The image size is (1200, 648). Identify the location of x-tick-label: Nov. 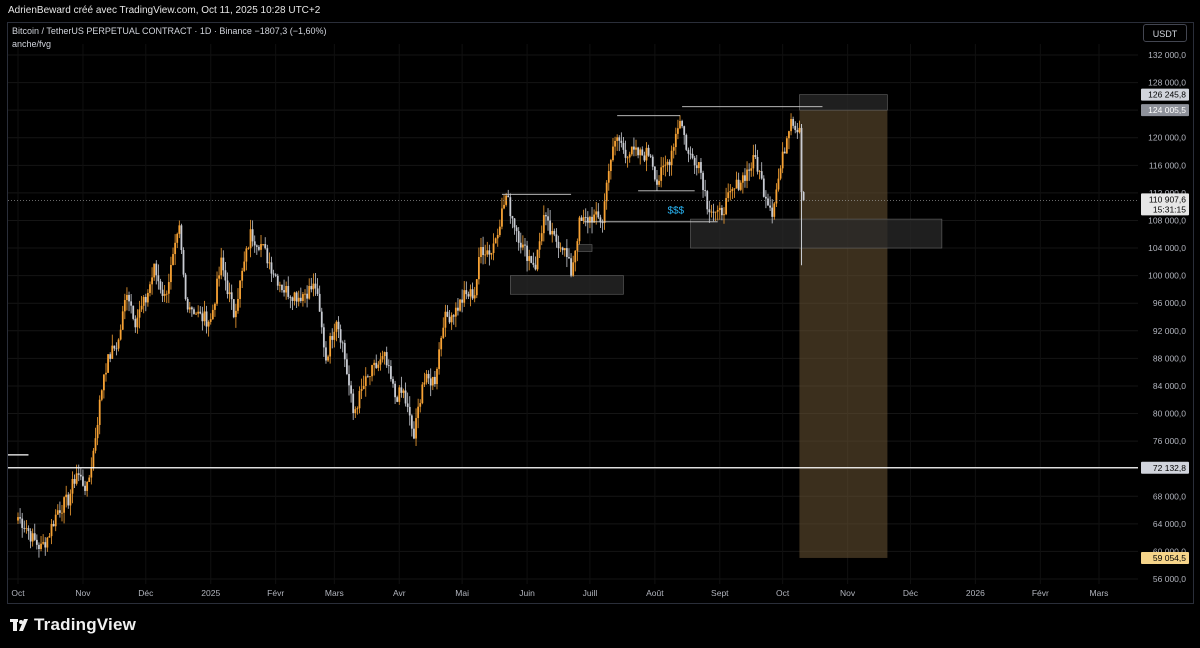
(848, 593).